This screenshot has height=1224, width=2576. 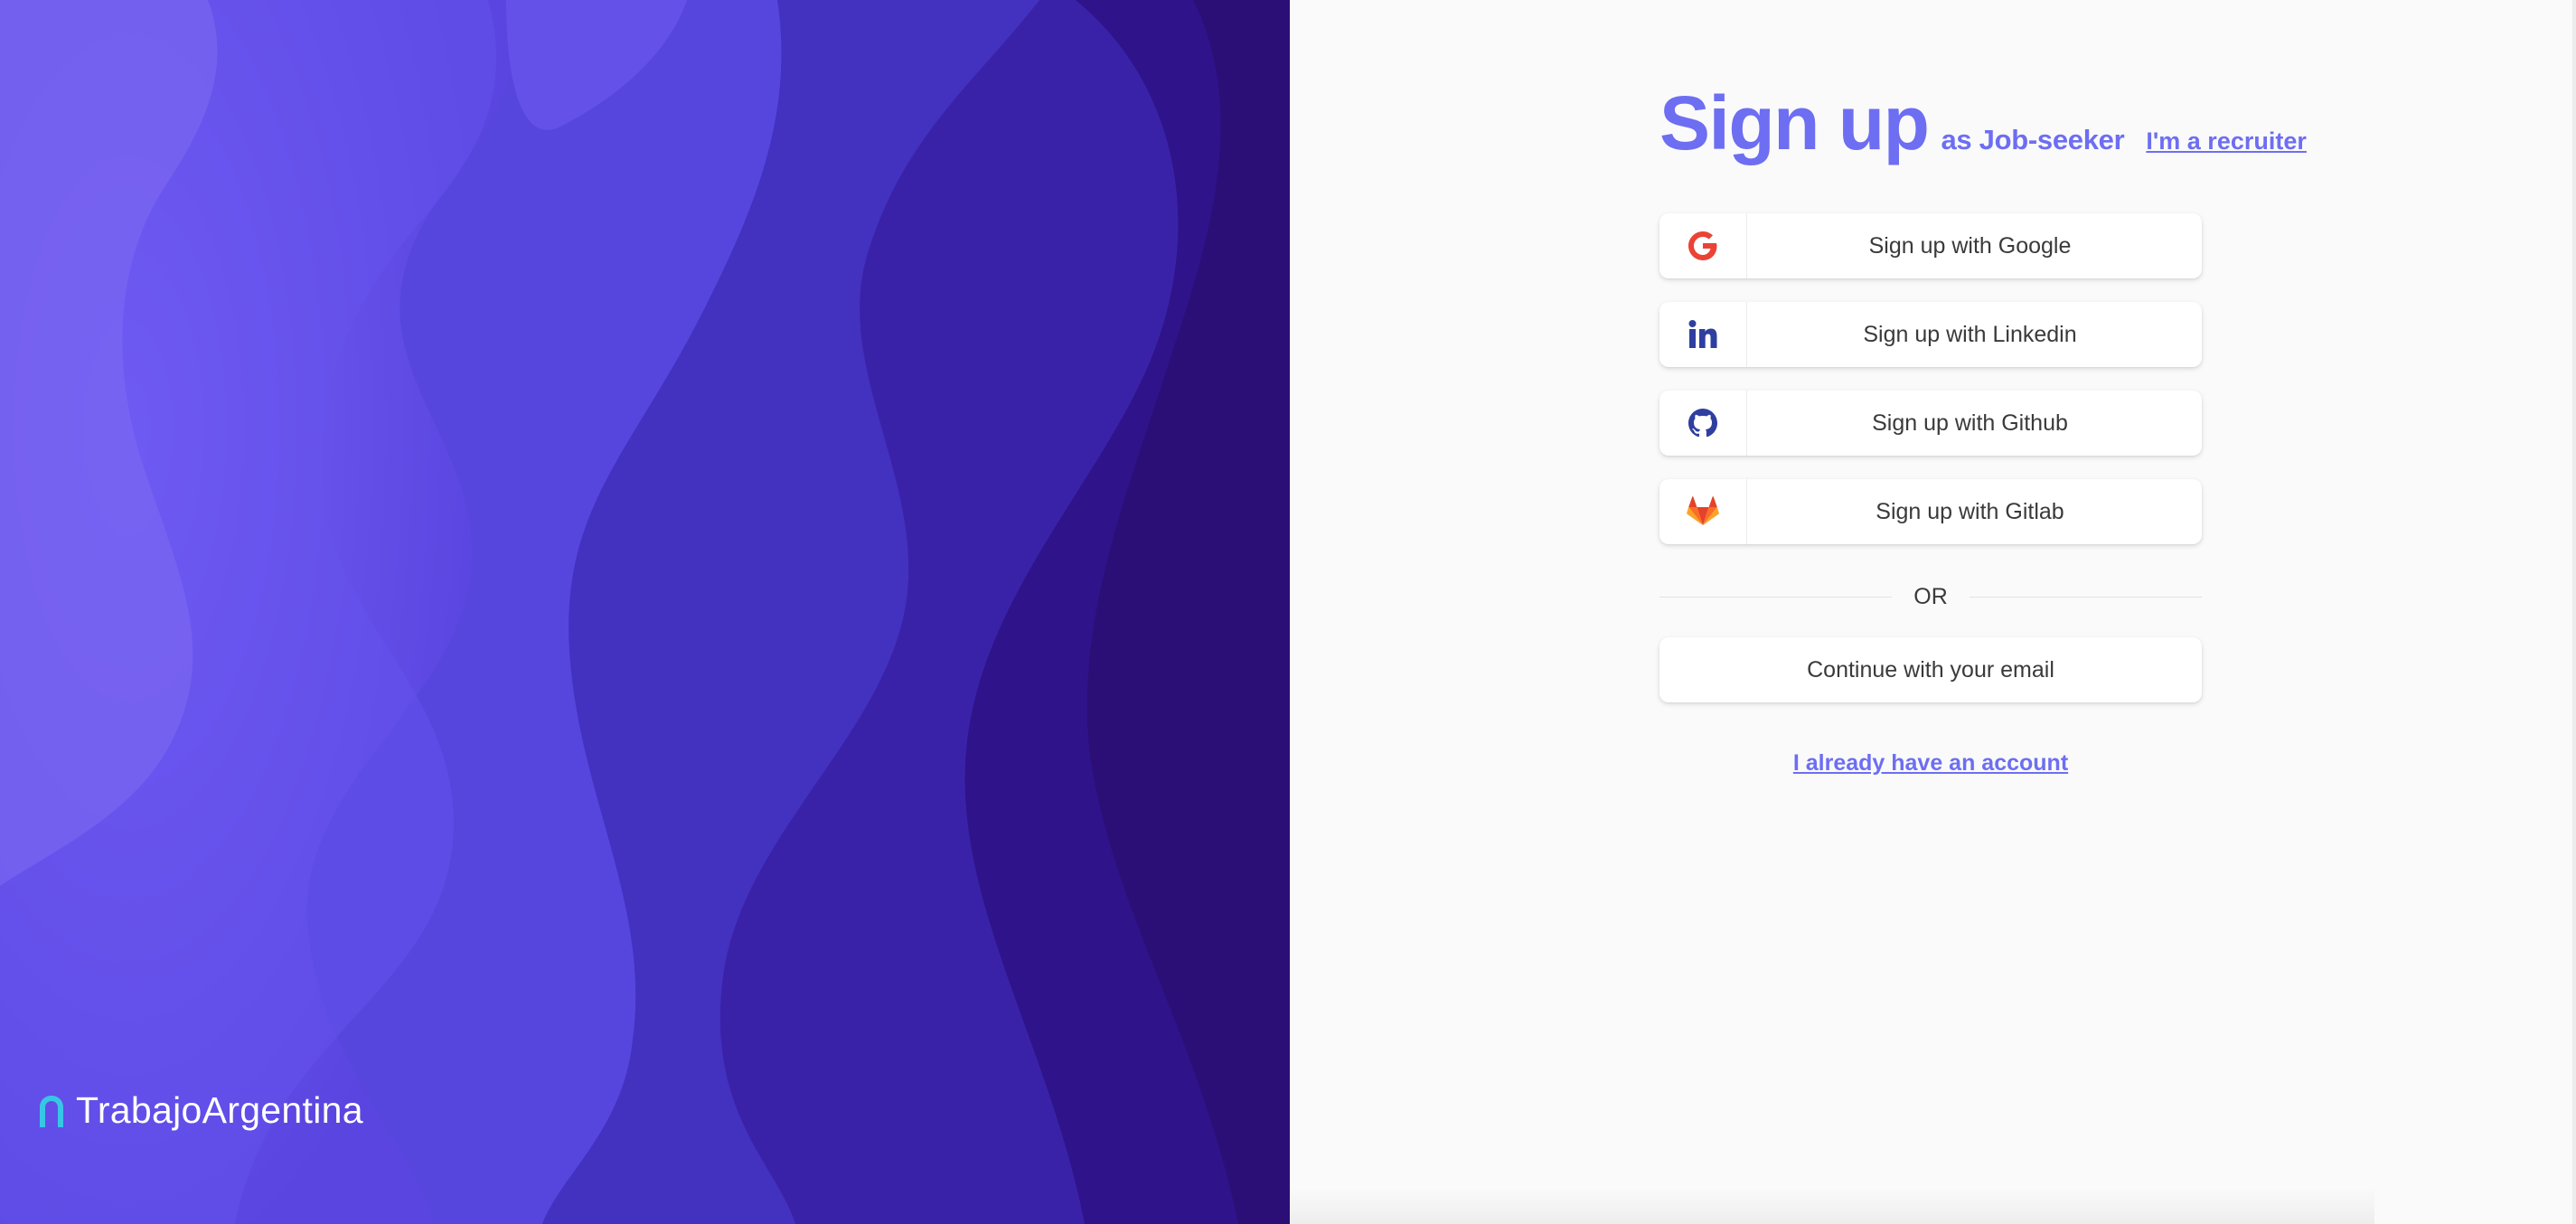 I want to click on login-link-text: I already have an account, so click(x=1930, y=763).